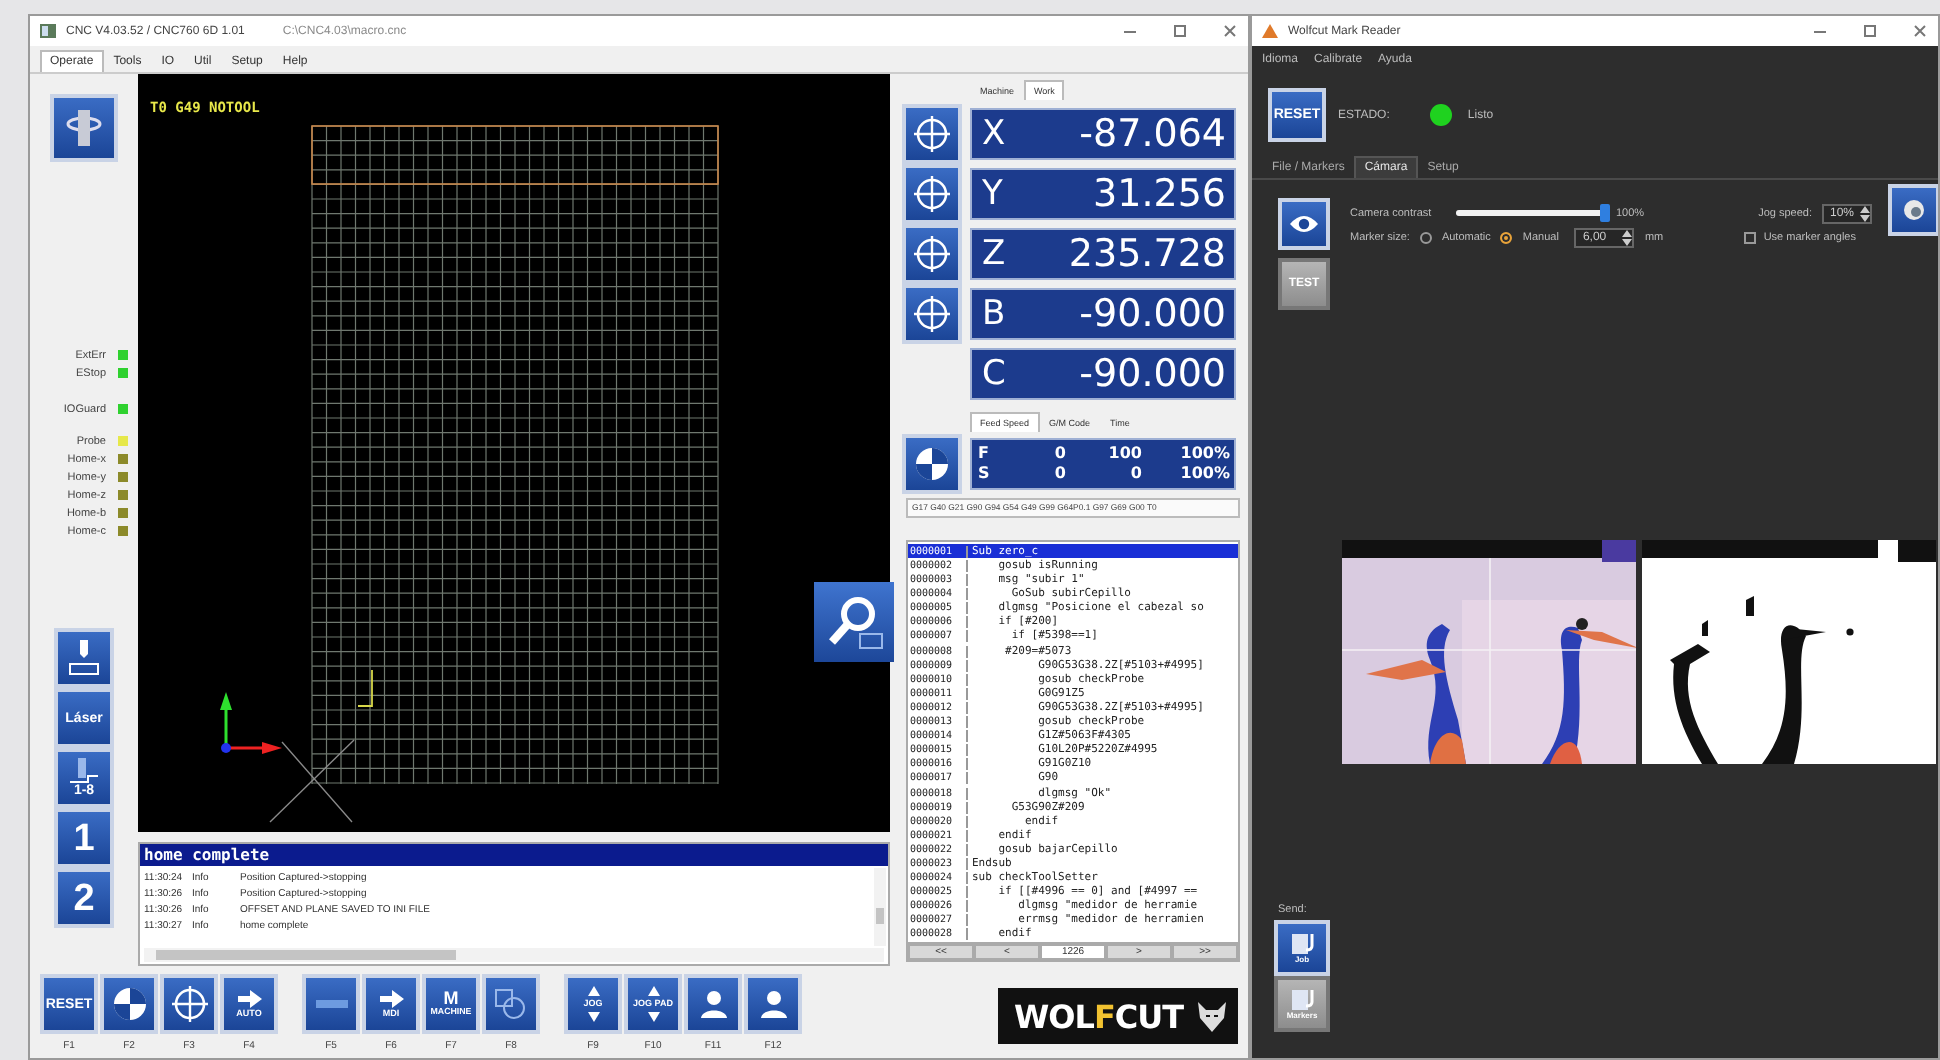  I want to click on shapes-button, so click(511, 1004).